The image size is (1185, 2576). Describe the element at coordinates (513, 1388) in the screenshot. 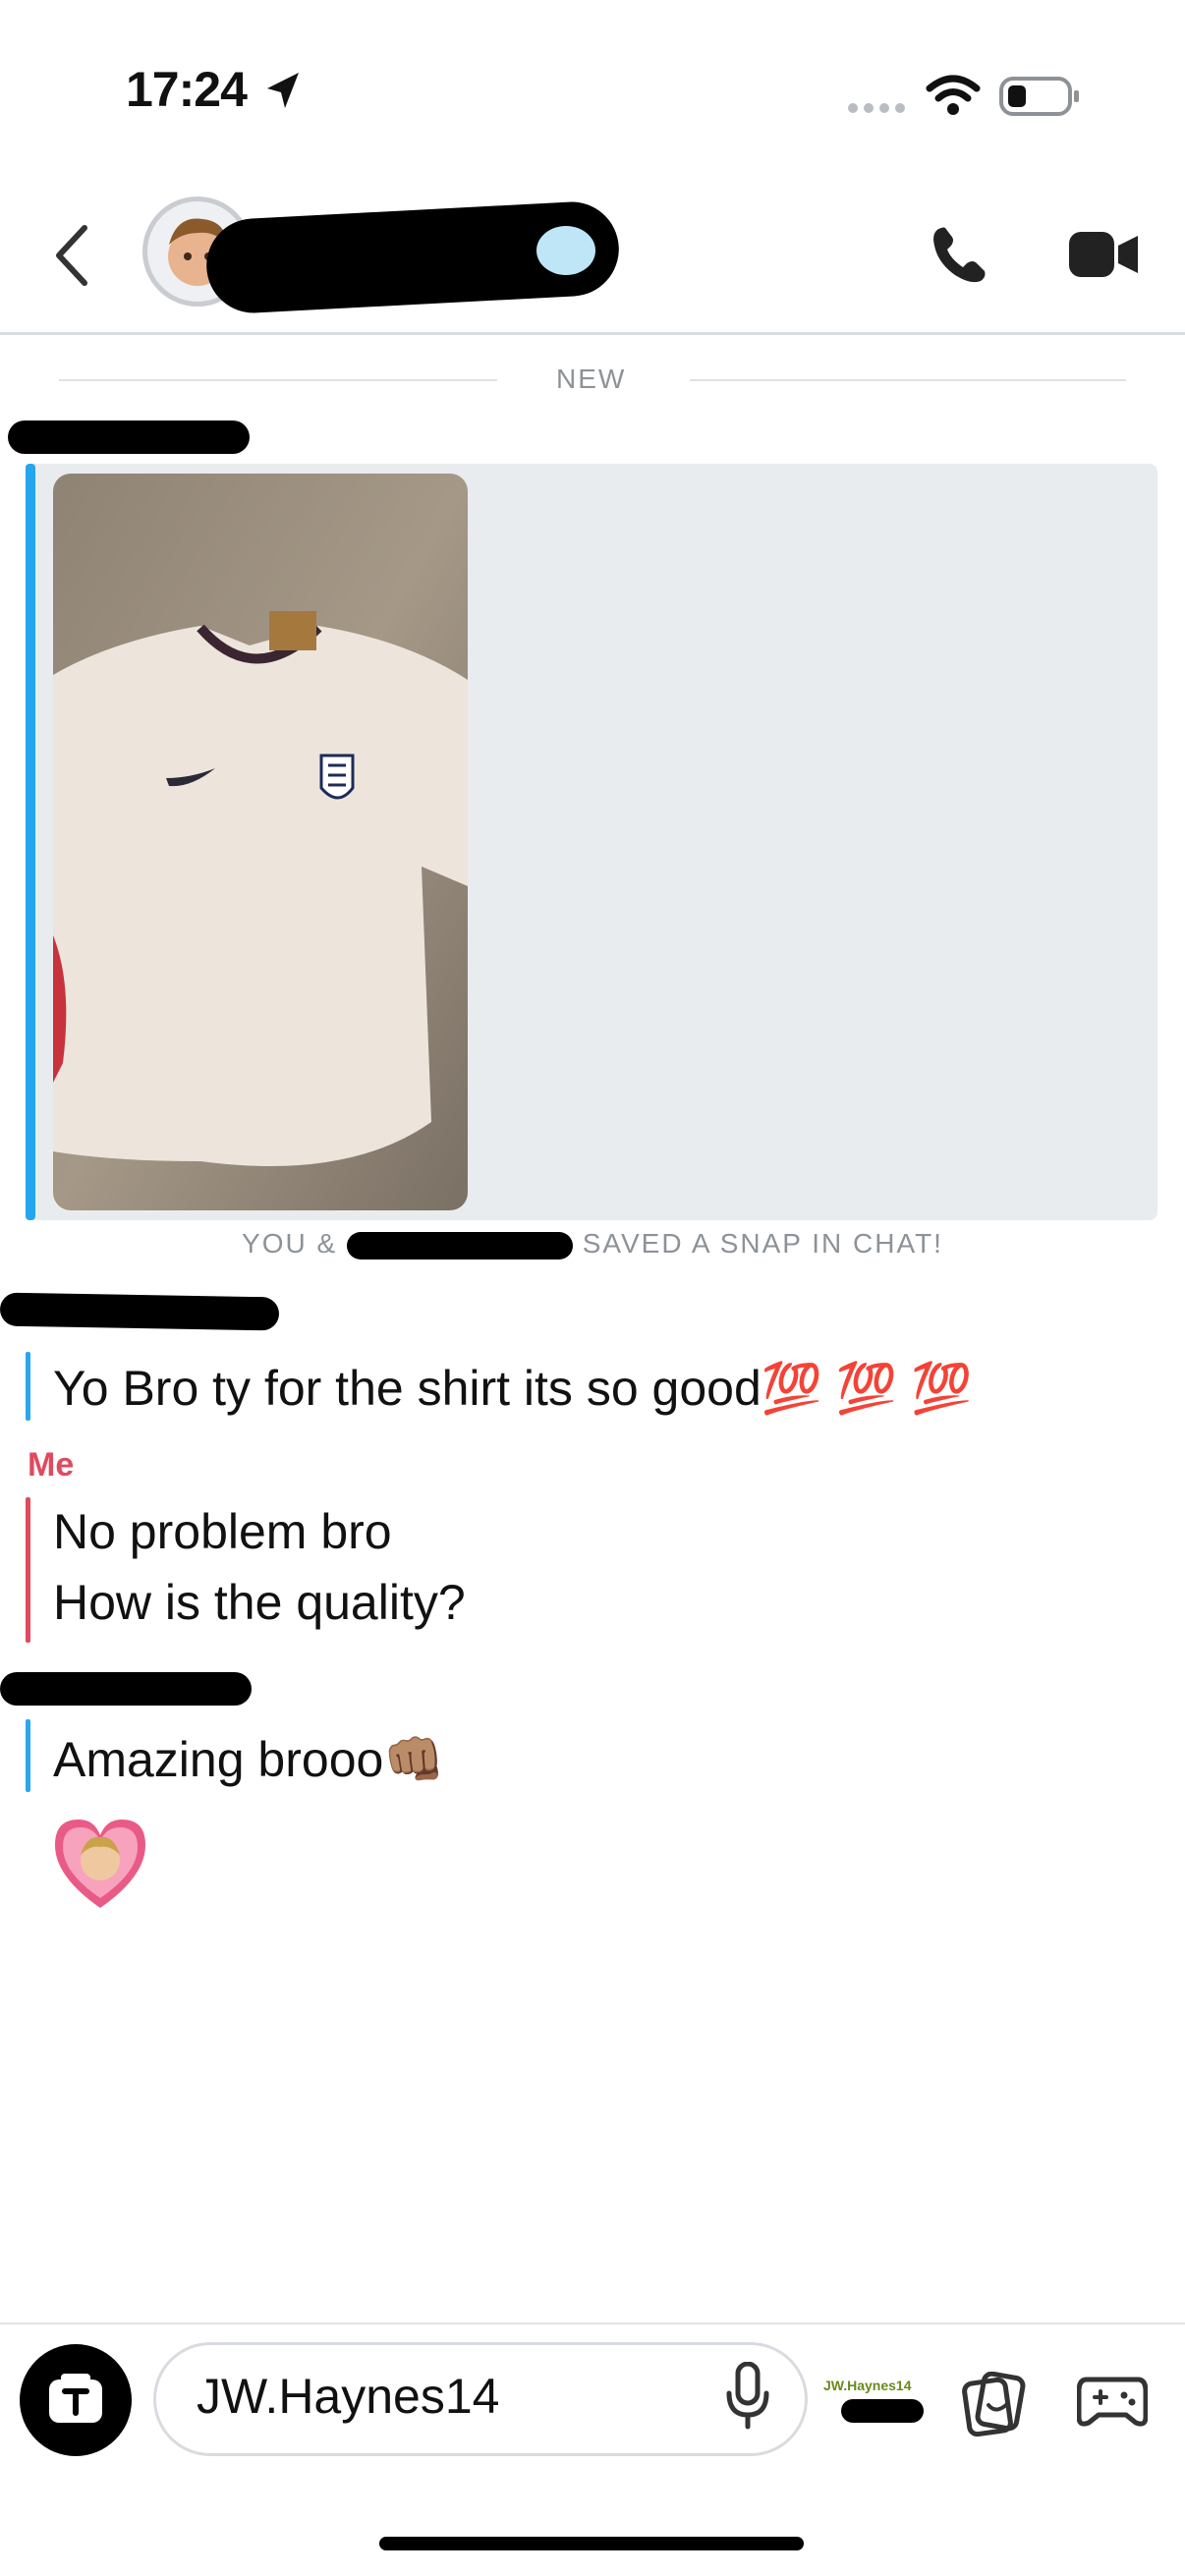

I see `chat-message: Yo Bro ty for the shirt its so good💯 💯 💯` at that location.